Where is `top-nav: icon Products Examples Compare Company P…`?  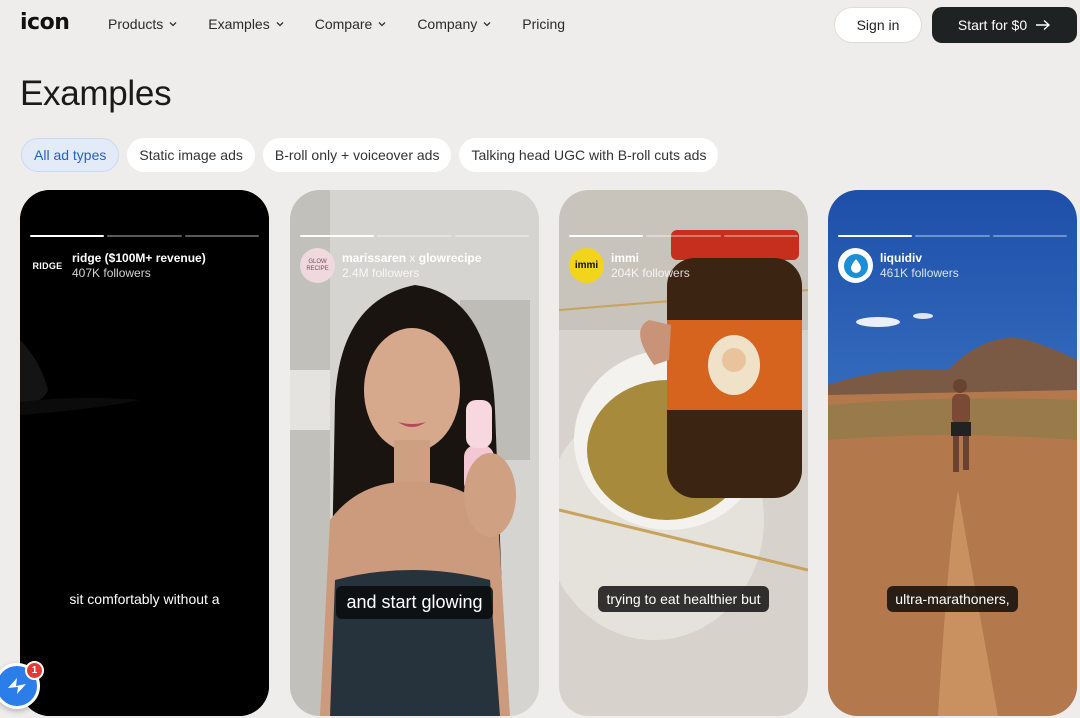
top-nav: icon Products Examples Compare Company P… is located at coordinates (540, 25).